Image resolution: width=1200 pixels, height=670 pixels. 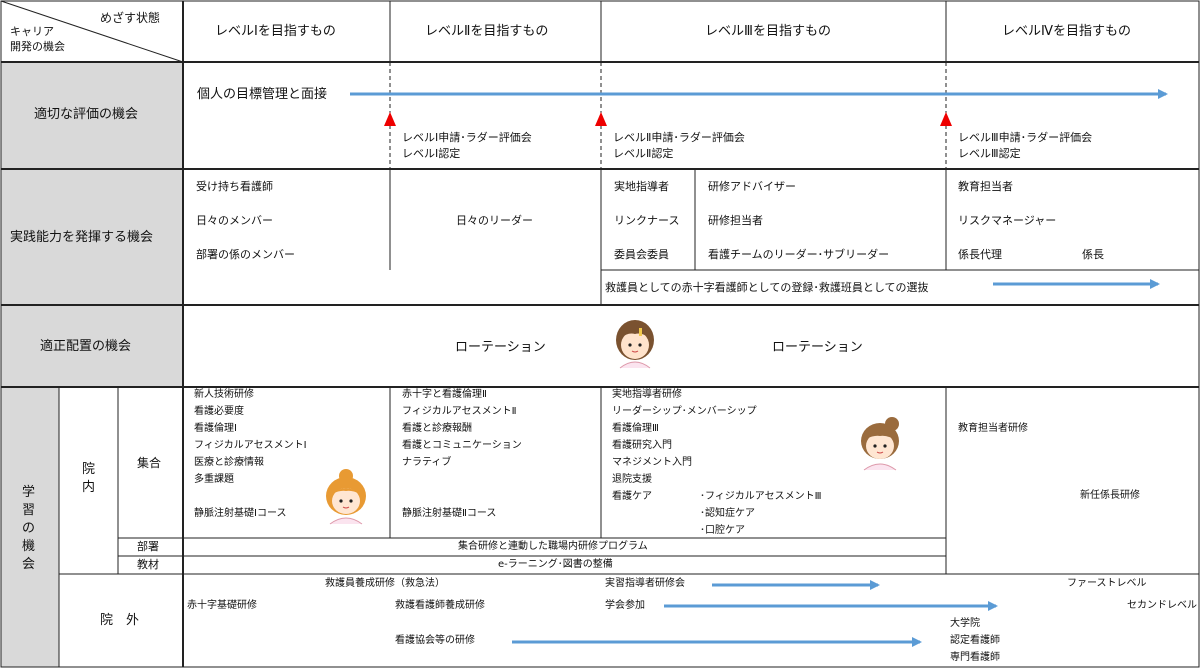 I want to click on lv2-application: レベルⅡ申請･ラダー評価会, so click(x=679, y=137).